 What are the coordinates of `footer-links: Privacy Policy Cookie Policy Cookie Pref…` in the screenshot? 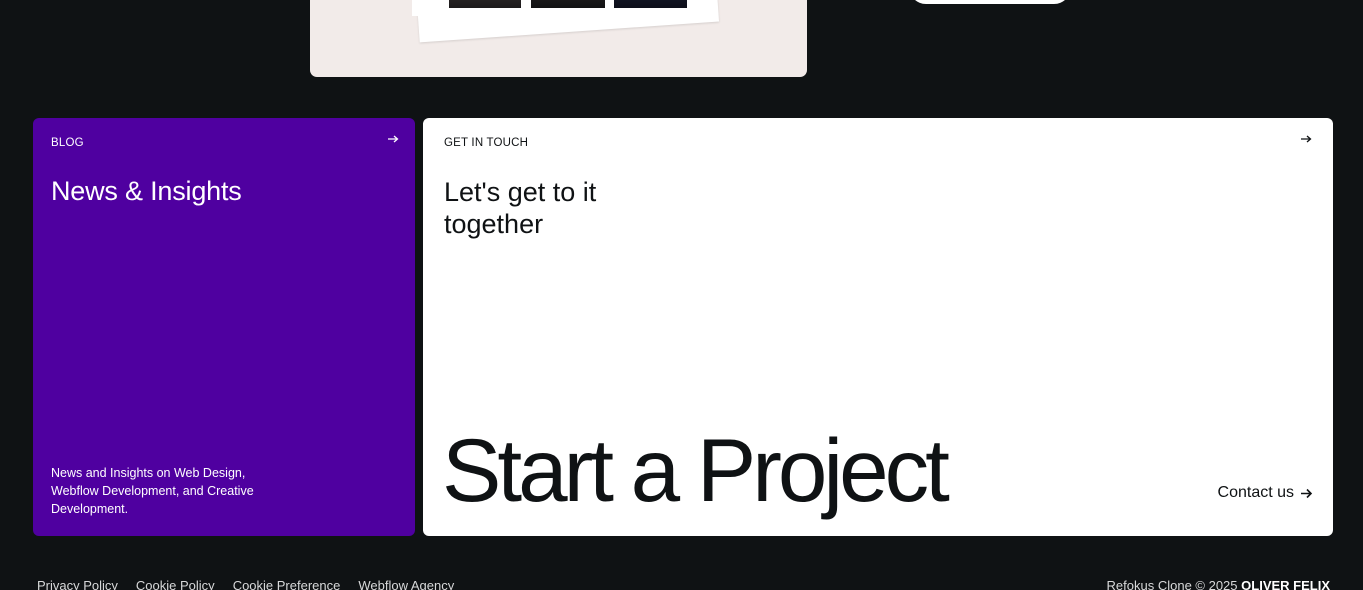 It's located at (245, 584).